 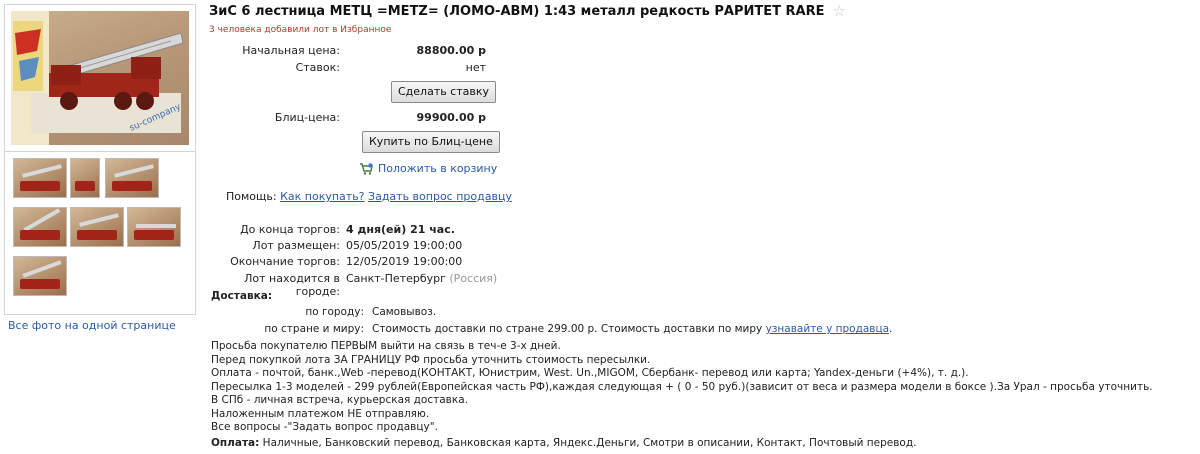 What do you see at coordinates (242, 296) in the screenshot?
I see `delivery-heading: Доставка:` at bounding box center [242, 296].